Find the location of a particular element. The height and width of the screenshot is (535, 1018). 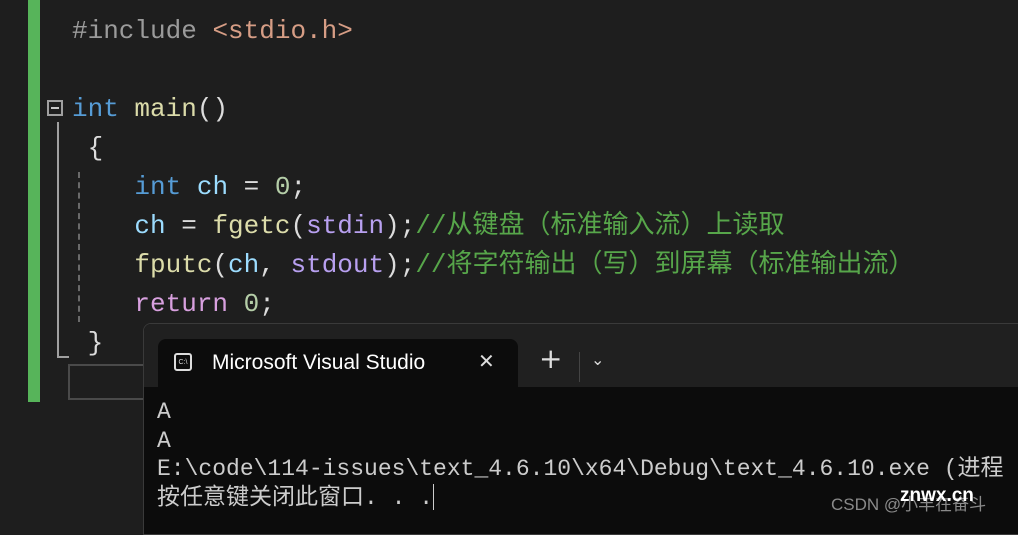

code-token: fgetc is located at coordinates (251, 226).